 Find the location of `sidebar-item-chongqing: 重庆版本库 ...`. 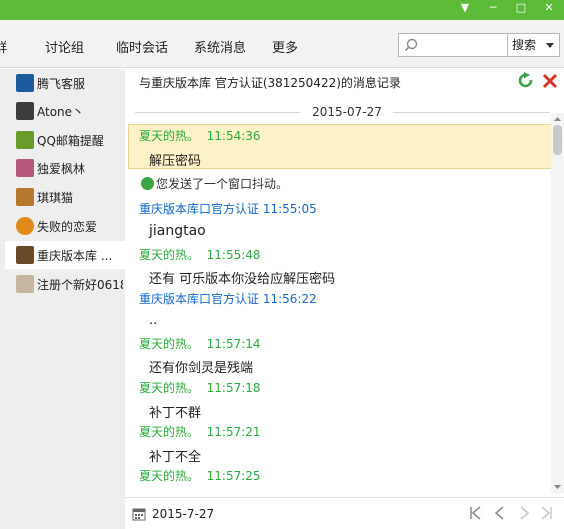

sidebar-item-chongqing: 重庆版本库 ... is located at coordinates (65, 255).